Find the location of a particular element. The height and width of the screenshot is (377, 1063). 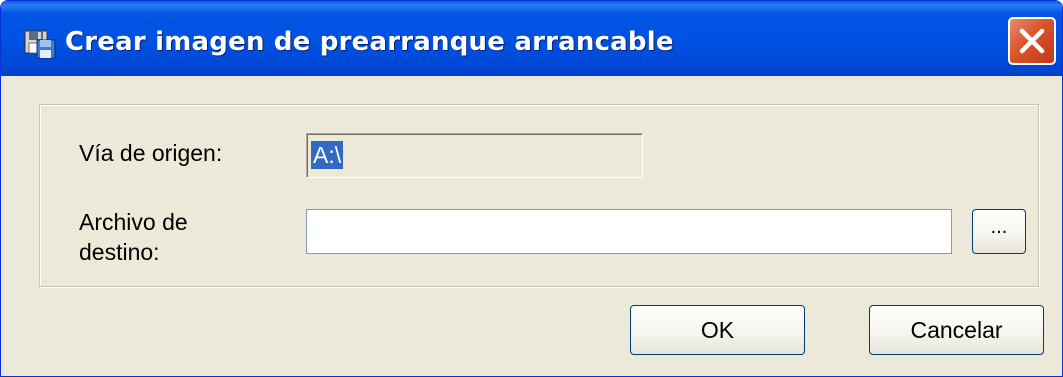

source-path-value: A:\ is located at coordinates (327, 155).